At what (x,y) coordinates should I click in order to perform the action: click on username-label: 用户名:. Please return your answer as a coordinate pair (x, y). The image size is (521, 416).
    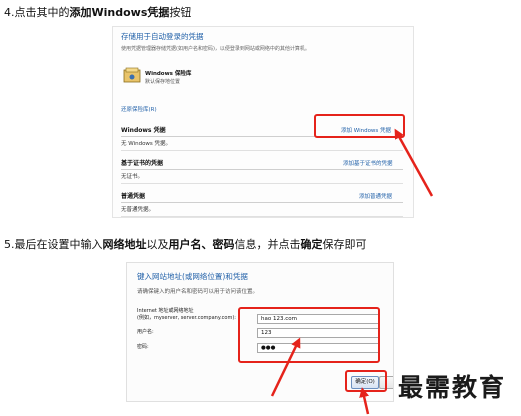
    Looking at the image, I should click on (145, 332).